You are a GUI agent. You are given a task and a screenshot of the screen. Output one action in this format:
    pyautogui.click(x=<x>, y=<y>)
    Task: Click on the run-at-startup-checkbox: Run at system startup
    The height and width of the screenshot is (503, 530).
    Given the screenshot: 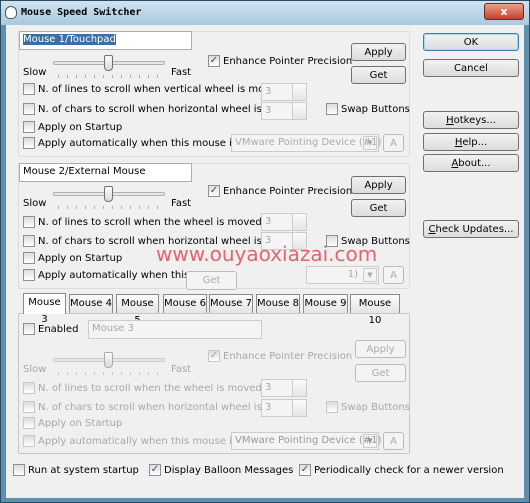 What is the action you would take?
    pyautogui.click(x=76, y=470)
    